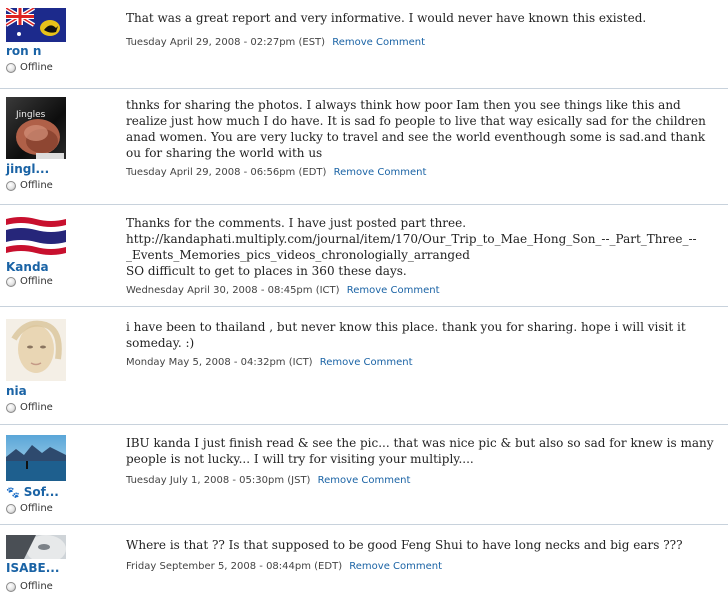 This screenshot has width=728, height=595. I want to click on username: ron n, so click(23, 51).